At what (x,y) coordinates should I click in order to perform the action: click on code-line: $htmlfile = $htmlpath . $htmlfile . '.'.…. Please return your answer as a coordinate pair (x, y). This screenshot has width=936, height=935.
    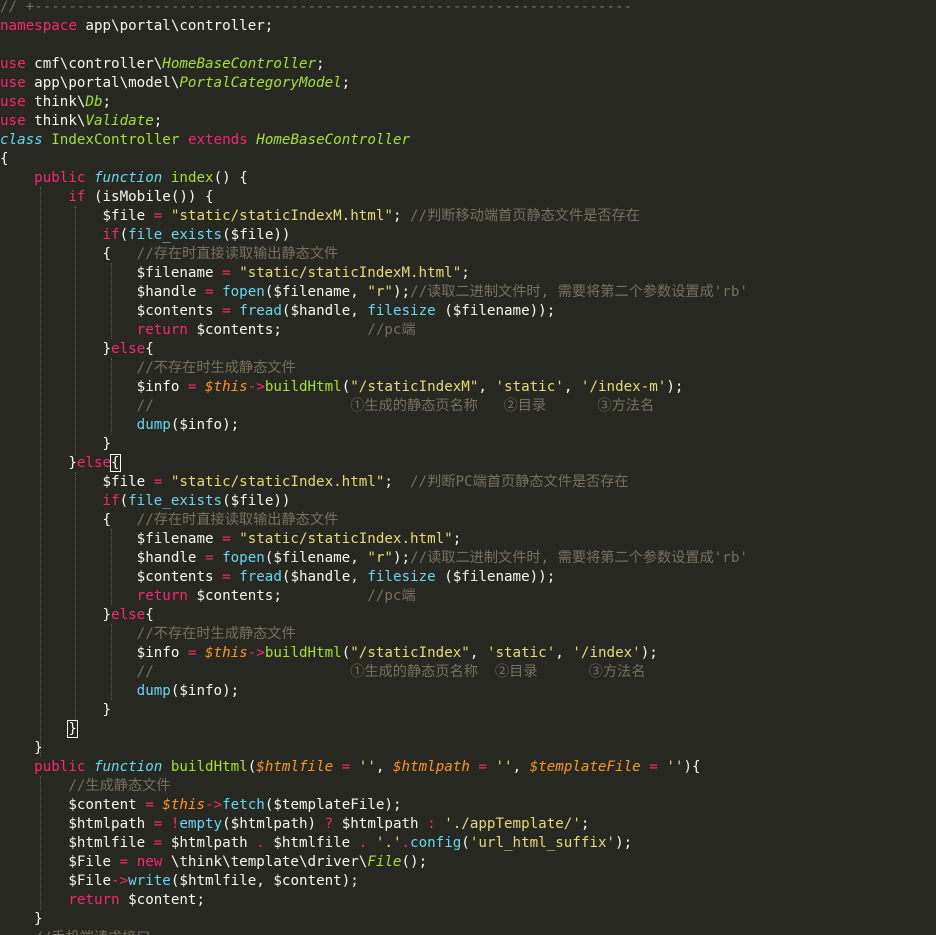
    Looking at the image, I should click on (468, 843).